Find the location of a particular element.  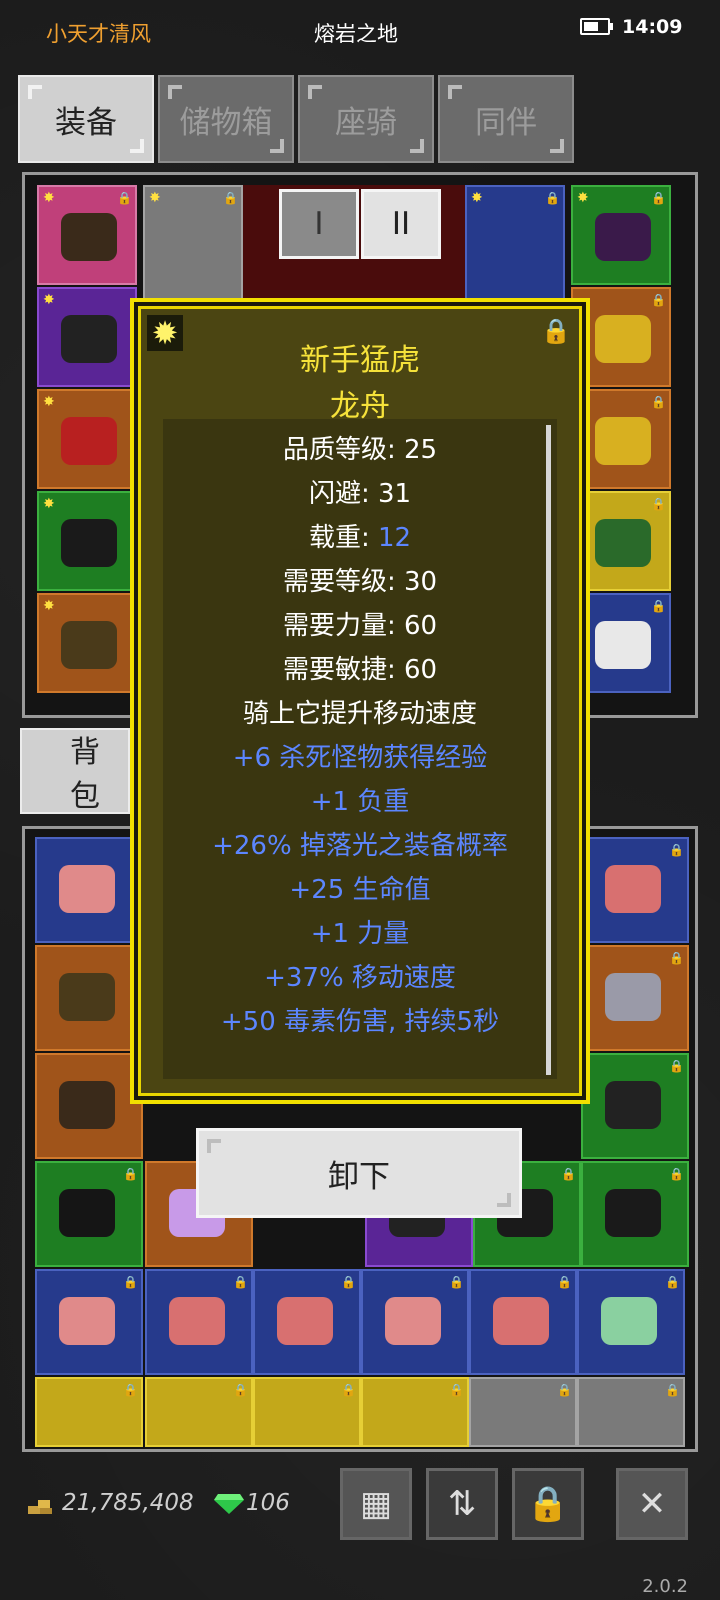

stat-line: +25 生命值 is located at coordinates (360, 890).